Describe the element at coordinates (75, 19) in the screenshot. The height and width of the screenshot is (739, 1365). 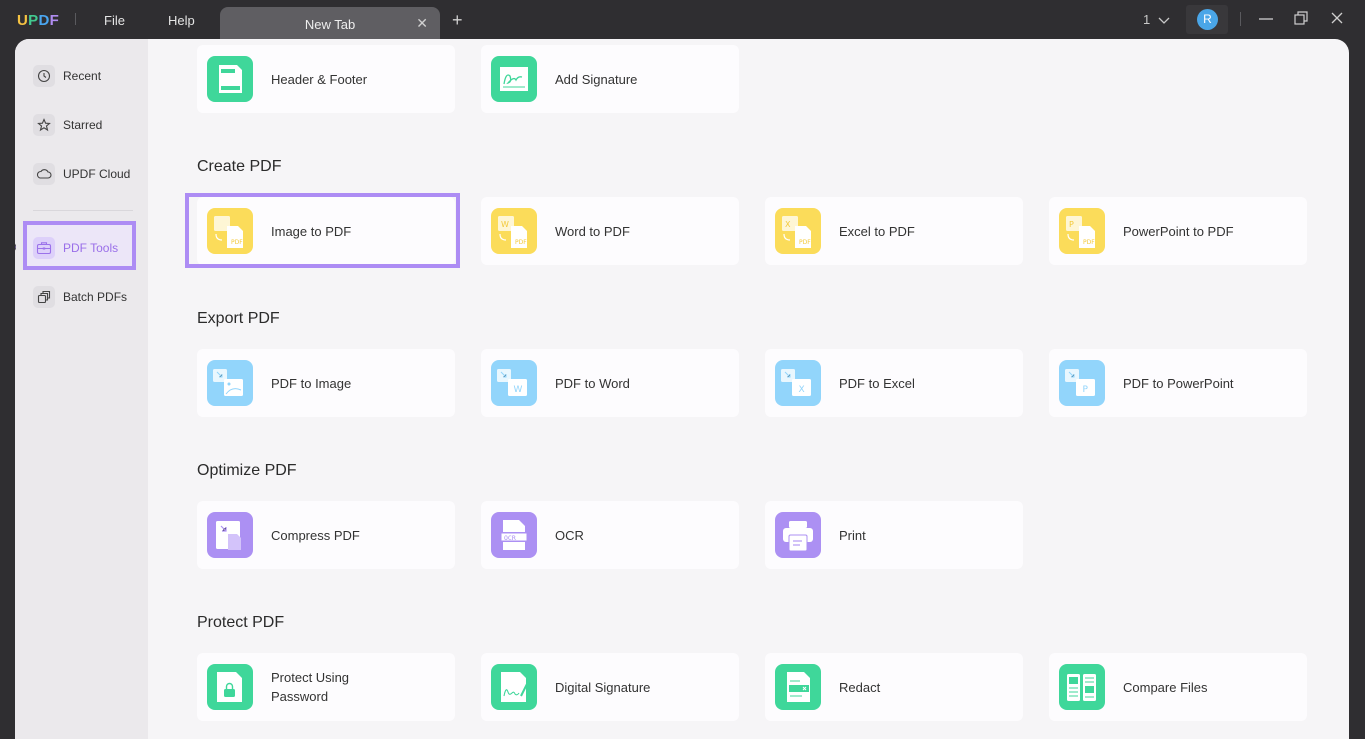
I see `title-divider` at that location.